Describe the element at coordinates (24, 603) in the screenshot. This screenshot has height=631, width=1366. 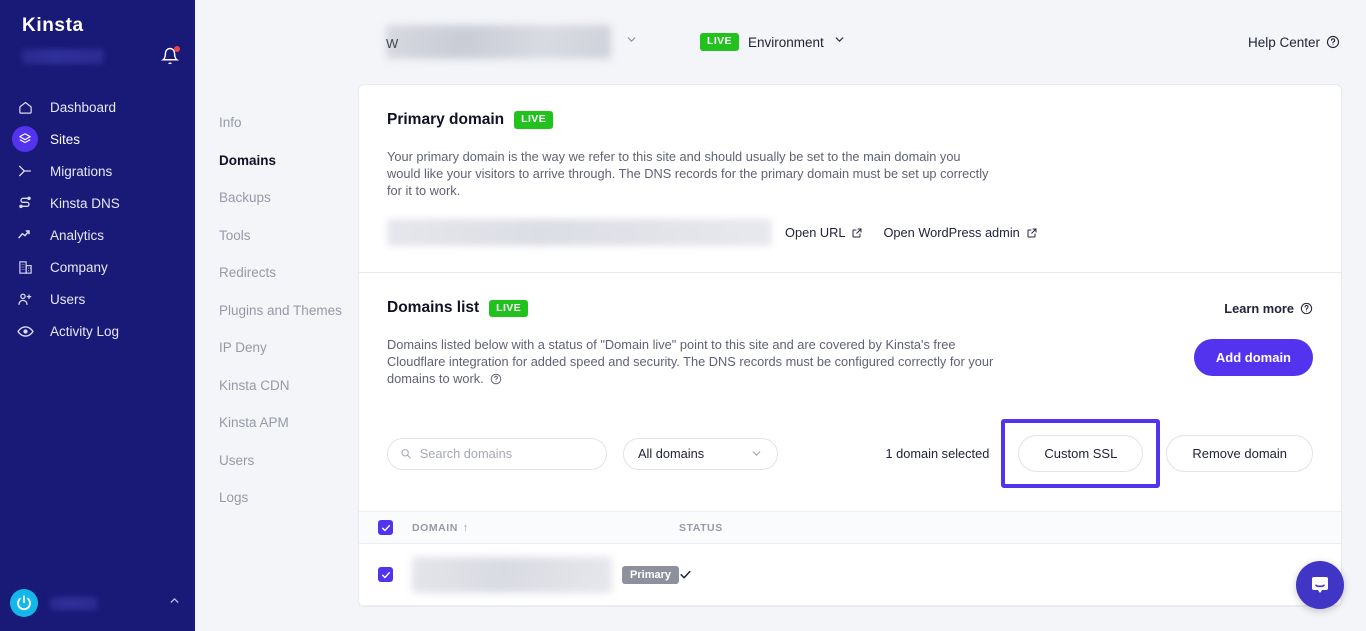
I see `avatar` at that location.